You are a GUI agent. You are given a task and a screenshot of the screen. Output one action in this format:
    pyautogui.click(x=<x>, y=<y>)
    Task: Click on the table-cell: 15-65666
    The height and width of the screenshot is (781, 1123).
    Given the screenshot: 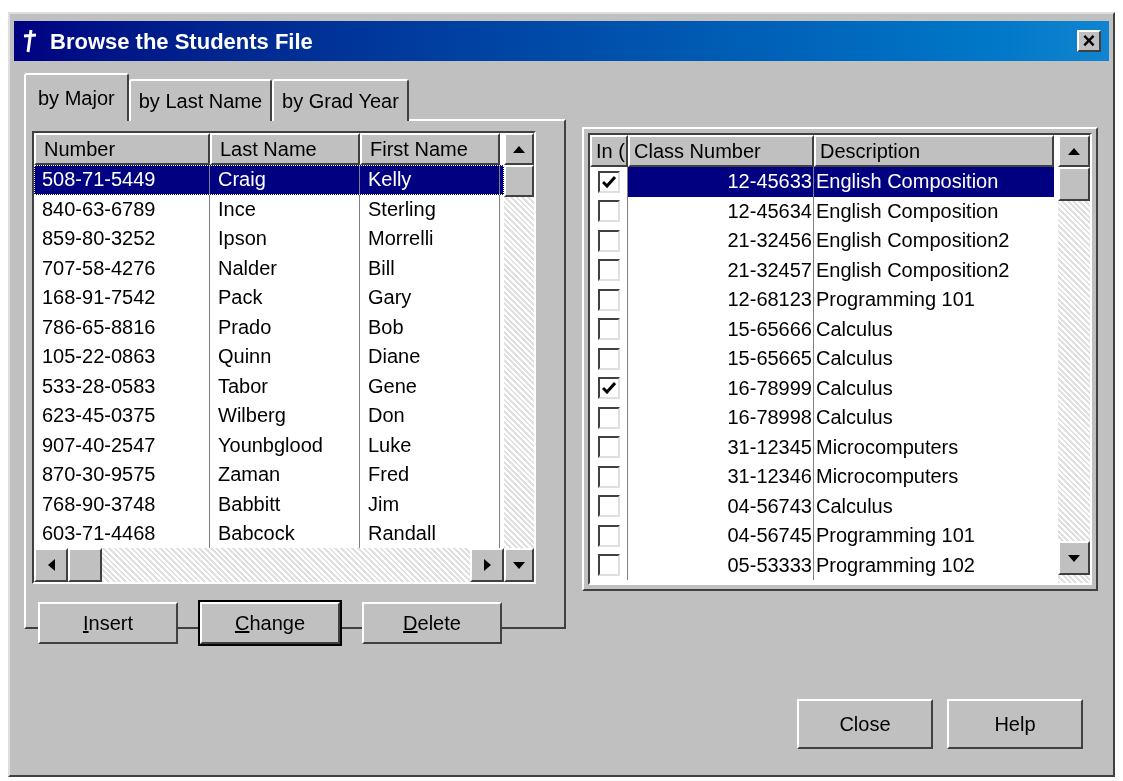 What is the action you would take?
    pyautogui.click(x=721, y=329)
    